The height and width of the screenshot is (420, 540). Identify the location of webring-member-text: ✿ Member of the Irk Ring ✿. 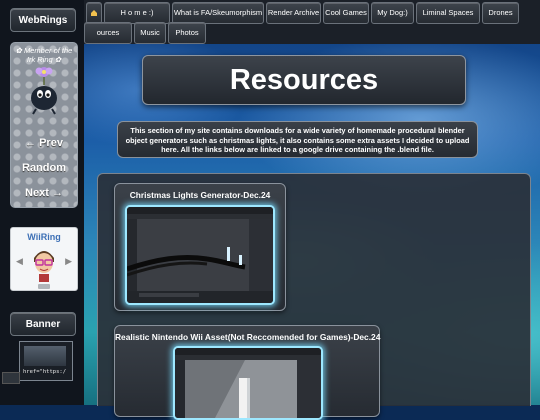
(44, 55).